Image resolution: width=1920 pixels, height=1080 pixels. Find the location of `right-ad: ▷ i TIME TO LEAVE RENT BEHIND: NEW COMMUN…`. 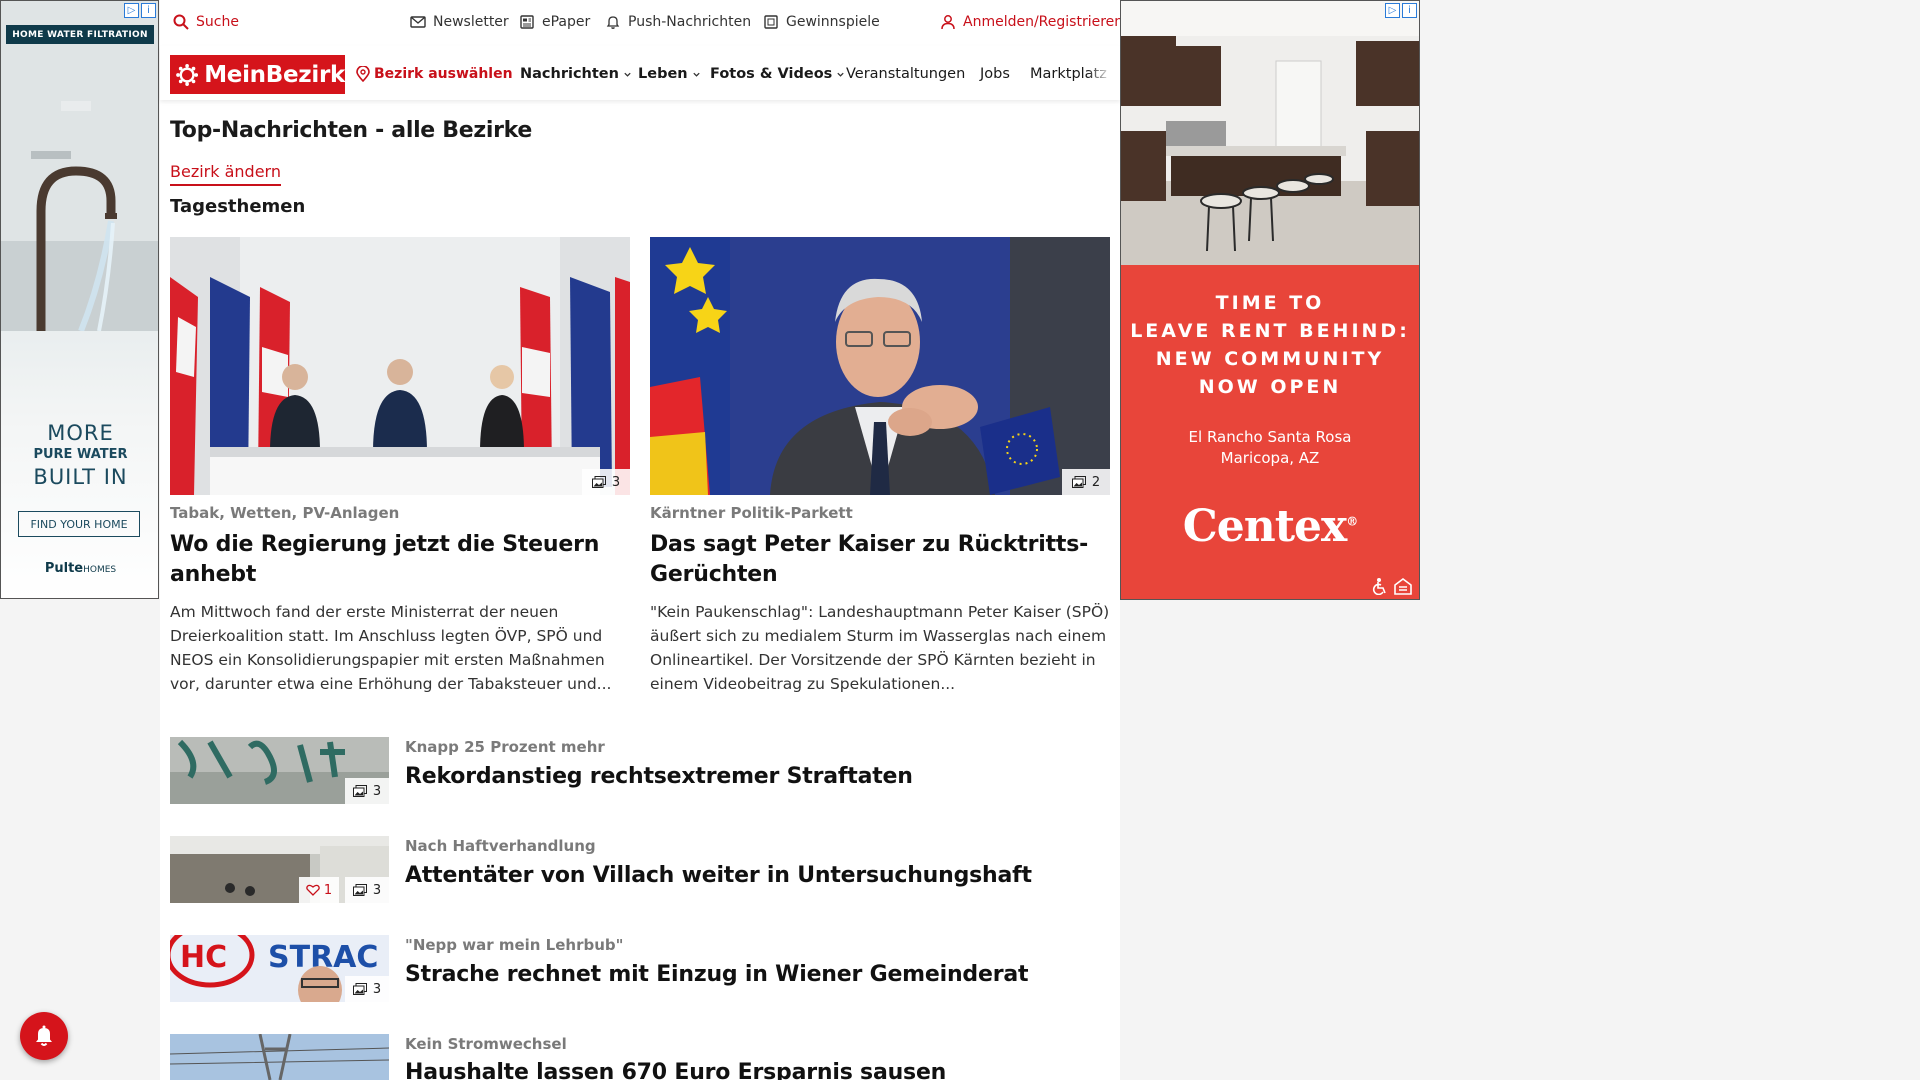

right-ad: ▷ i TIME TO LEAVE RENT BEHIND: NEW COMMUN… is located at coordinates (1270, 300).